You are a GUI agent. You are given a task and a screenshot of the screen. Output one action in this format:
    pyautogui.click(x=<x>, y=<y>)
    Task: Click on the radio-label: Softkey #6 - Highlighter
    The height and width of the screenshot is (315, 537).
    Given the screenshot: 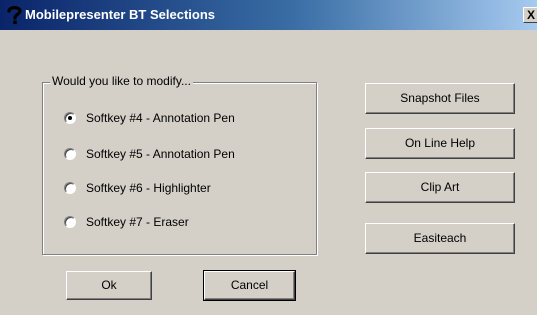 What is the action you would take?
    pyautogui.click(x=148, y=188)
    